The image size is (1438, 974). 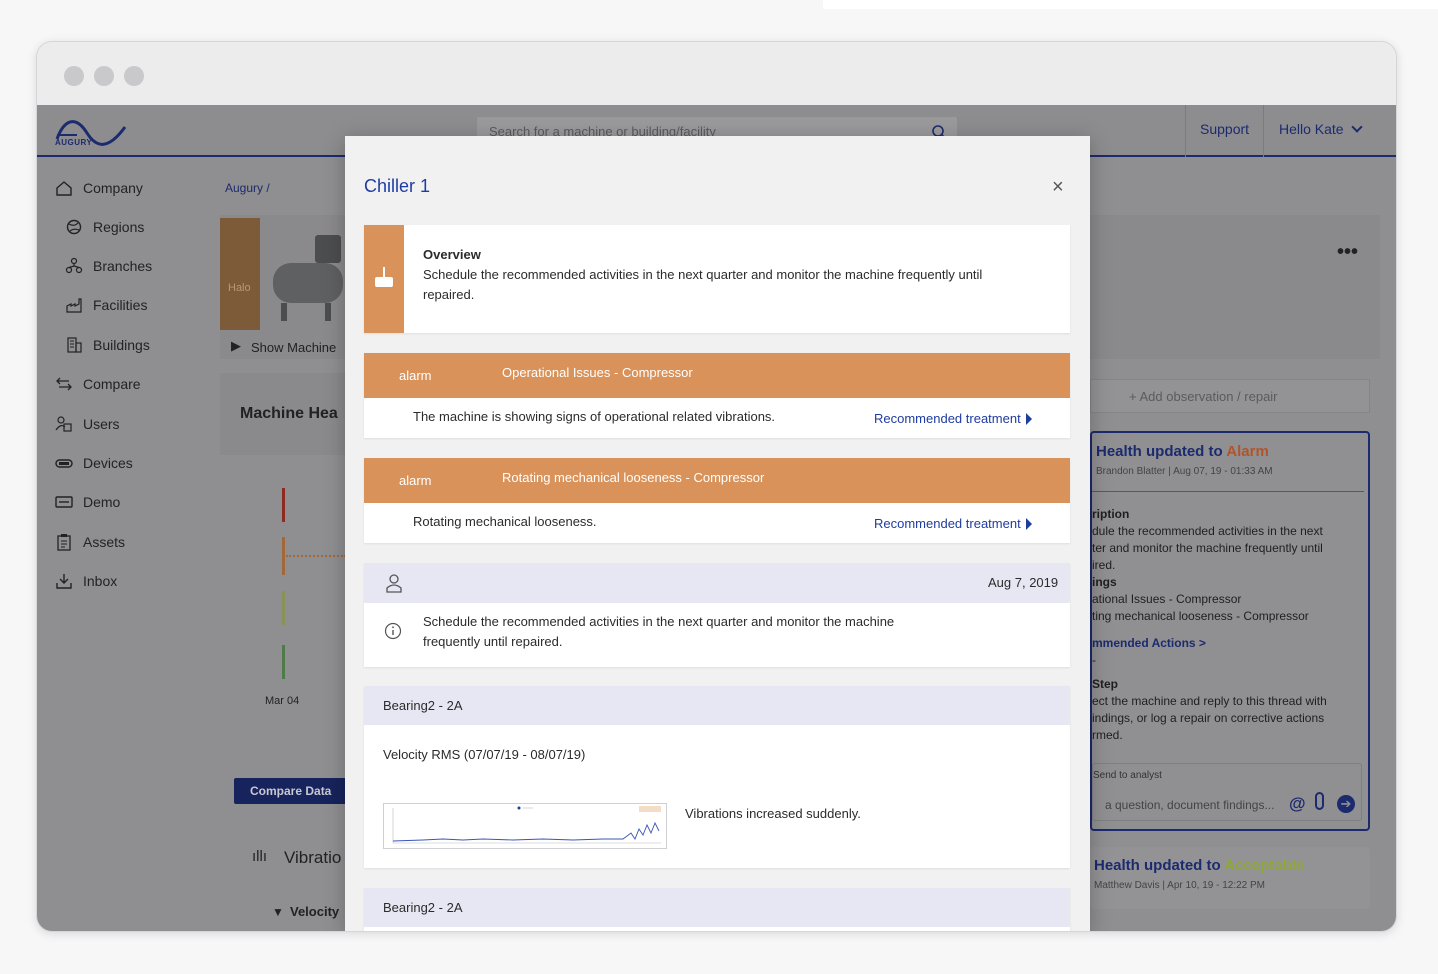 I want to click on compare-icon, so click(x=64, y=384).